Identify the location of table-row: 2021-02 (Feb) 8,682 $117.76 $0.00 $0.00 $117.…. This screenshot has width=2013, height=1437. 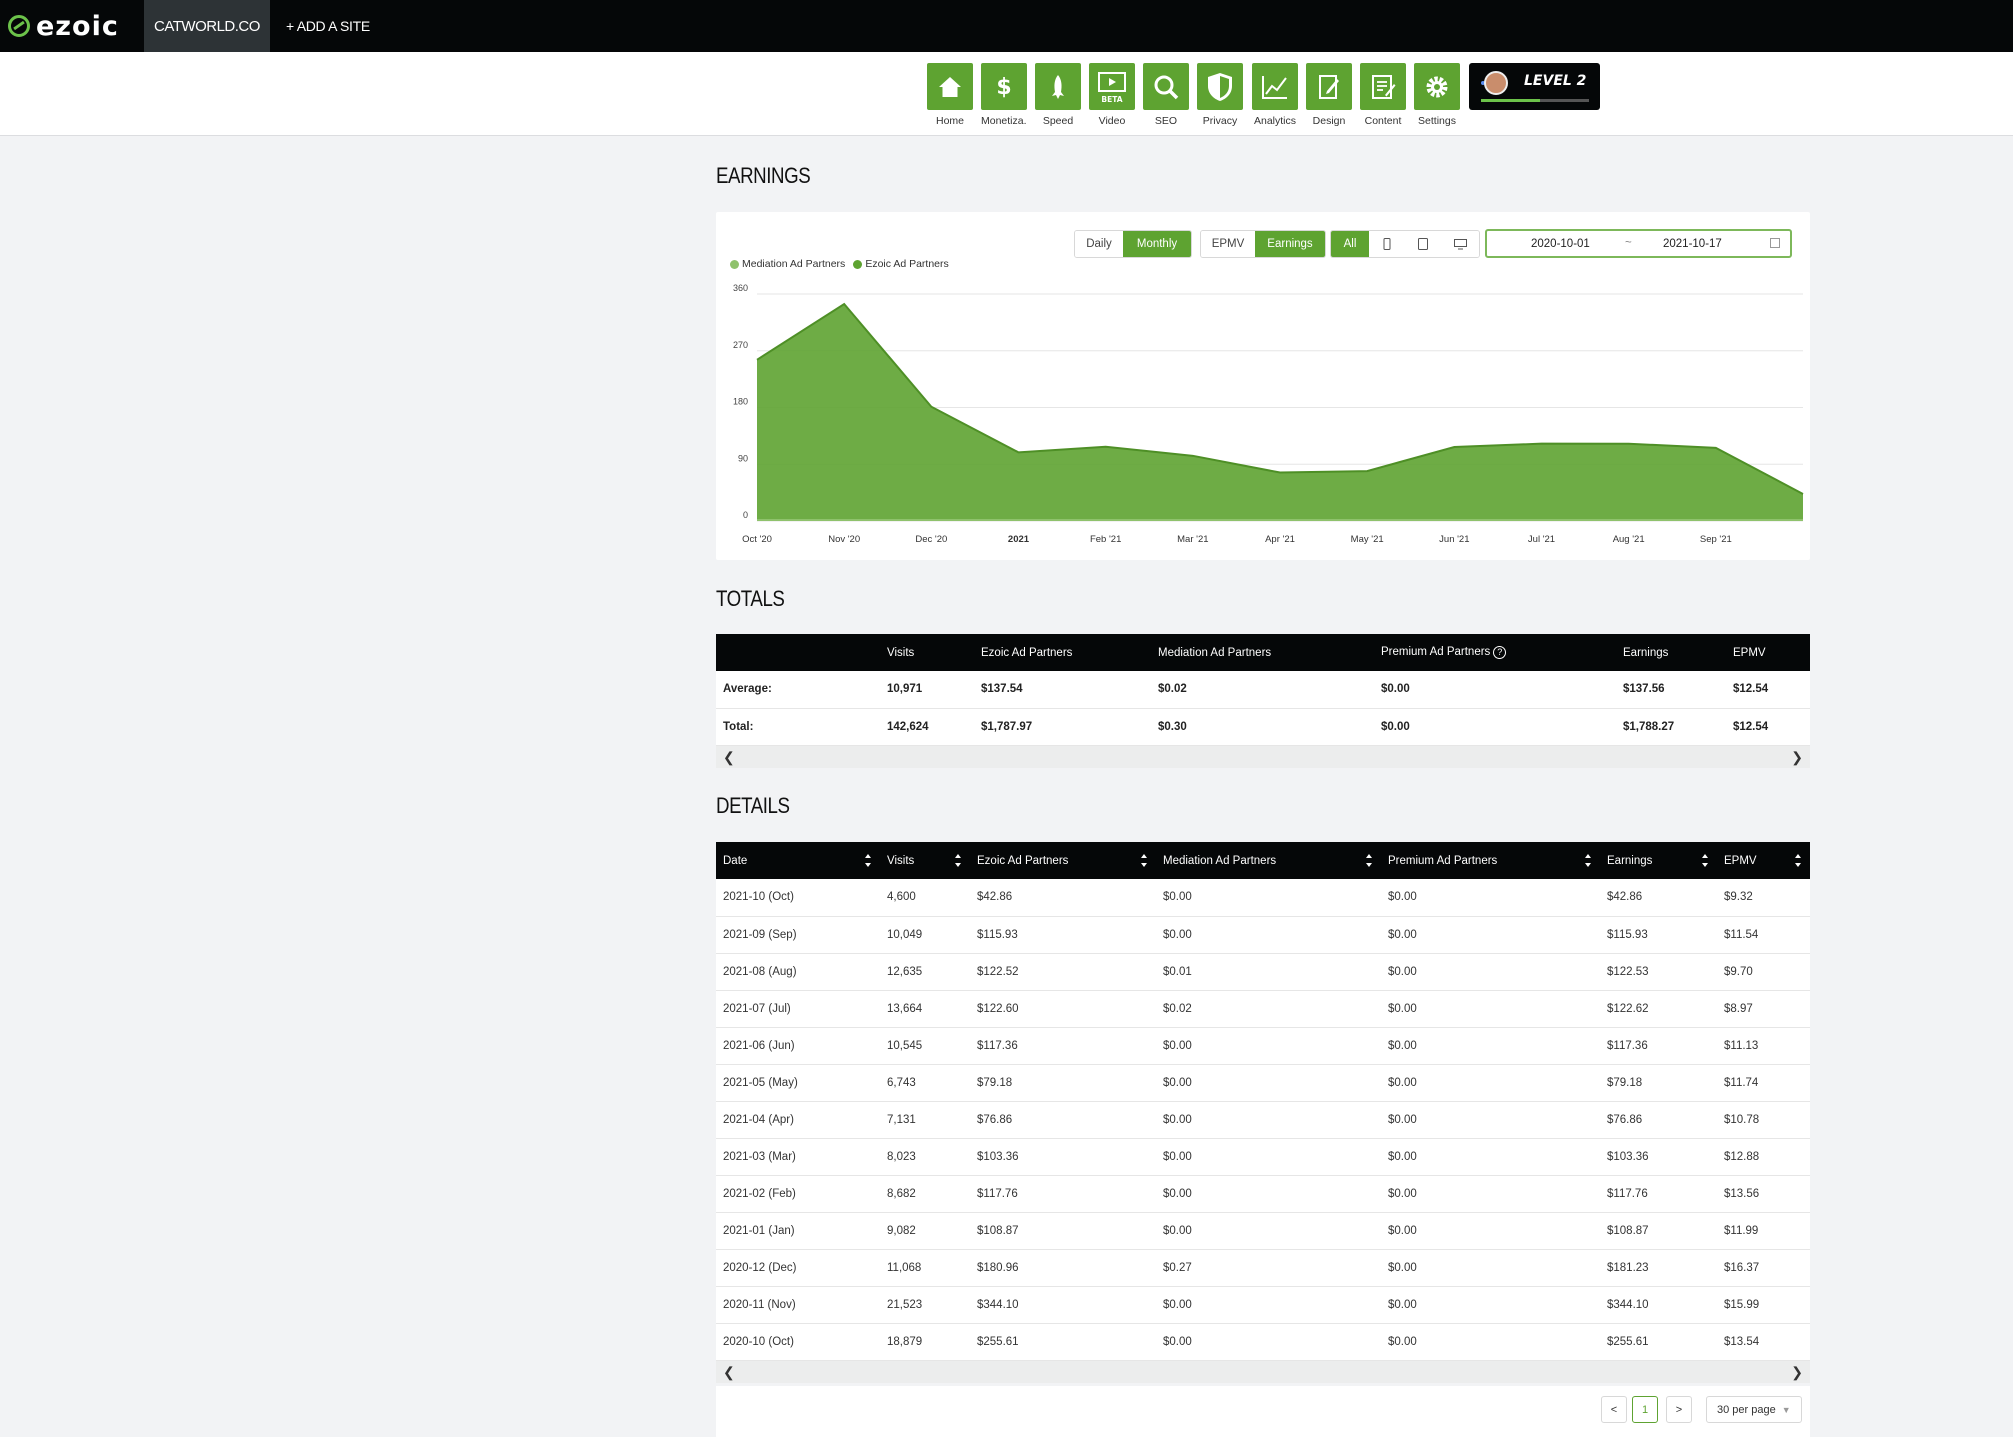
(1263, 1194).